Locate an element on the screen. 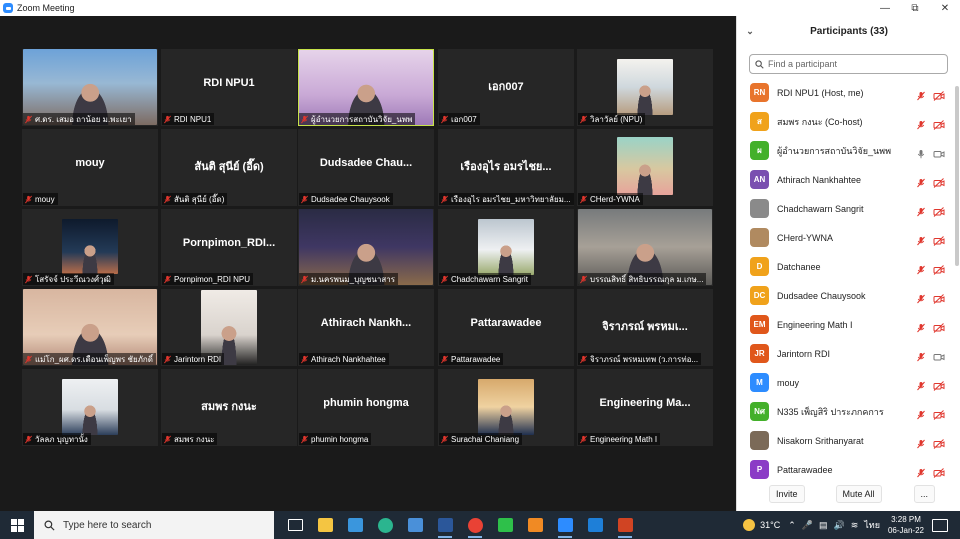 Image resolution: width=960 pixels, height=539 pixels. task-view-icon is located at coordinates (295, 525).